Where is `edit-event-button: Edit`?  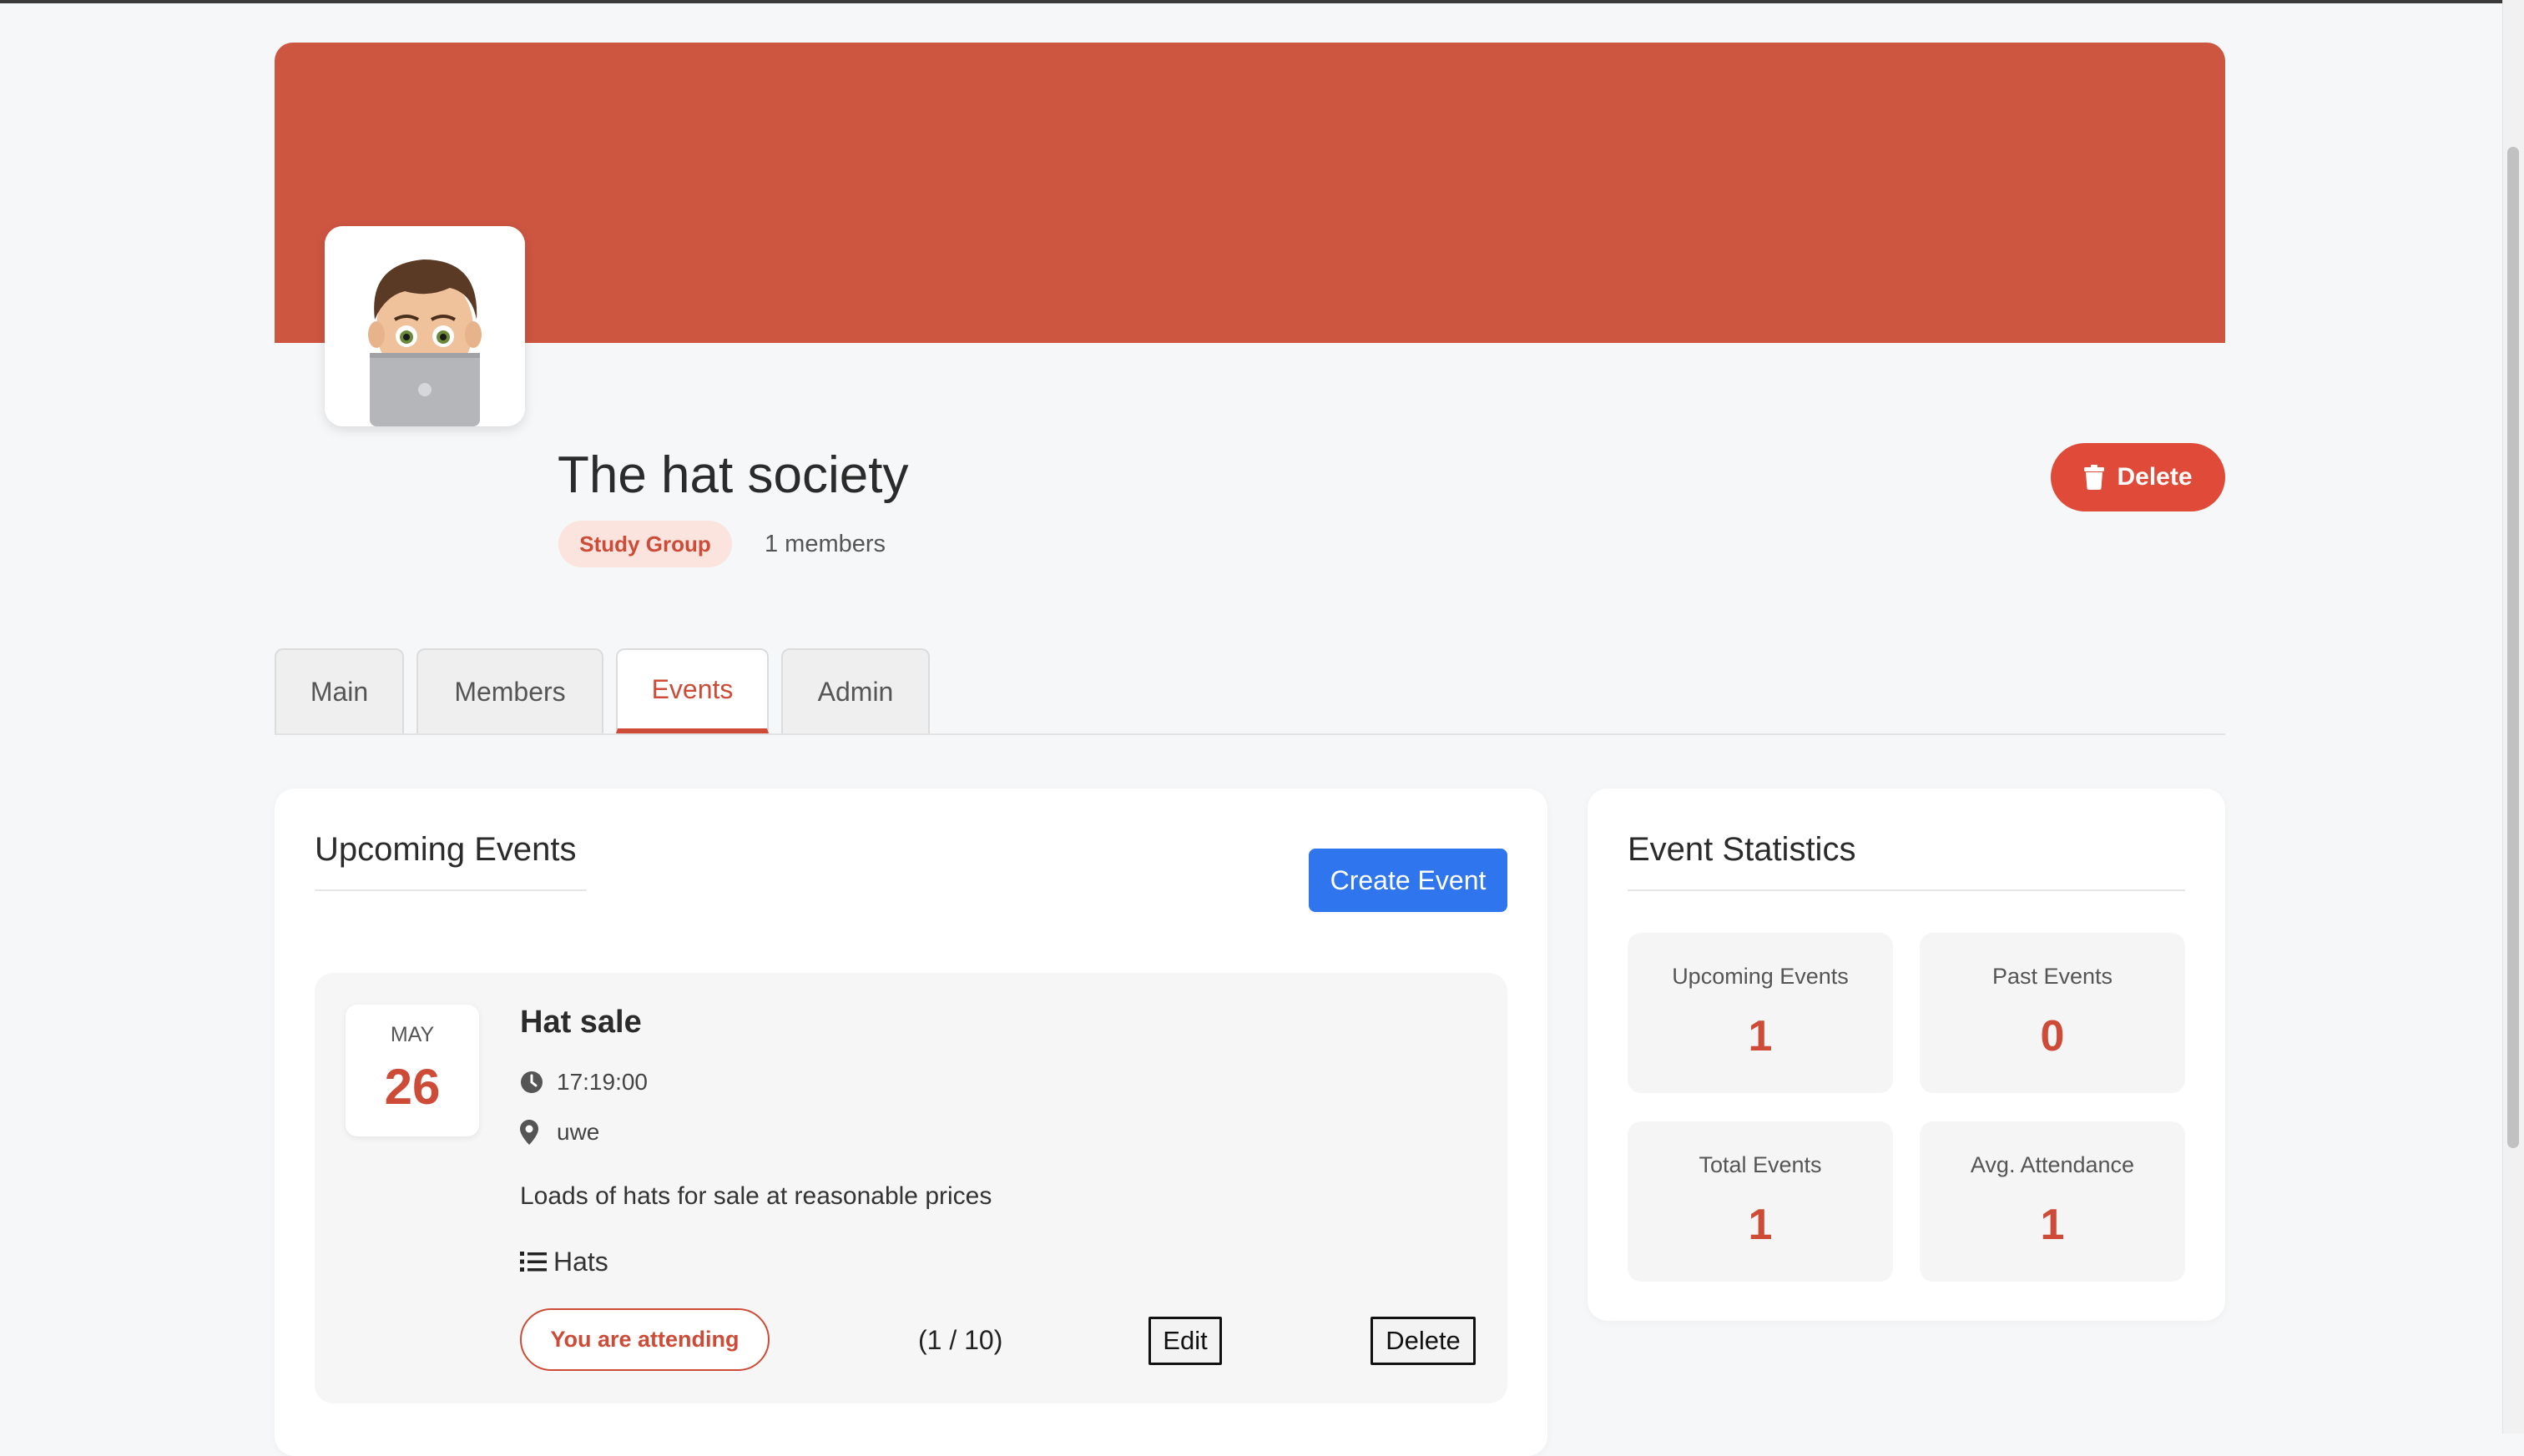 edit-event-button: Edit is located at coordinates (1185, 1341).